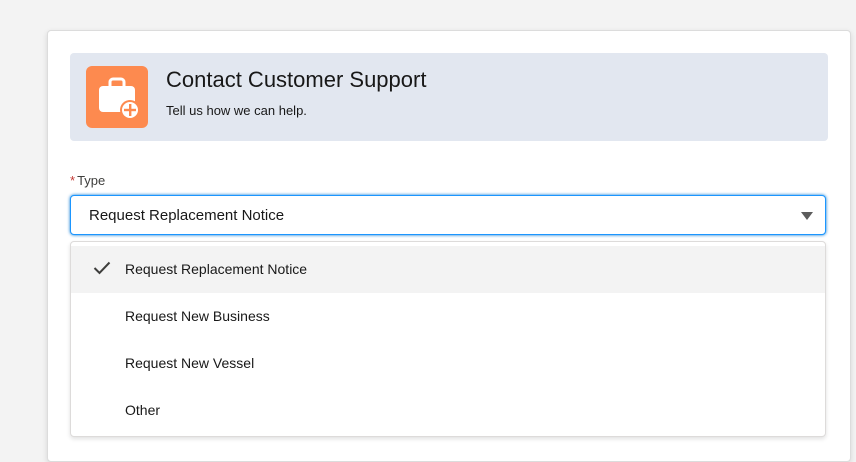 The width and height of the screenshot is (856, 462). What do you see at coordinates (448, 269) in the screenshot?
I see `option-request-replacement-notice: Request Replacement Notice` at bounding box center [448, 269].